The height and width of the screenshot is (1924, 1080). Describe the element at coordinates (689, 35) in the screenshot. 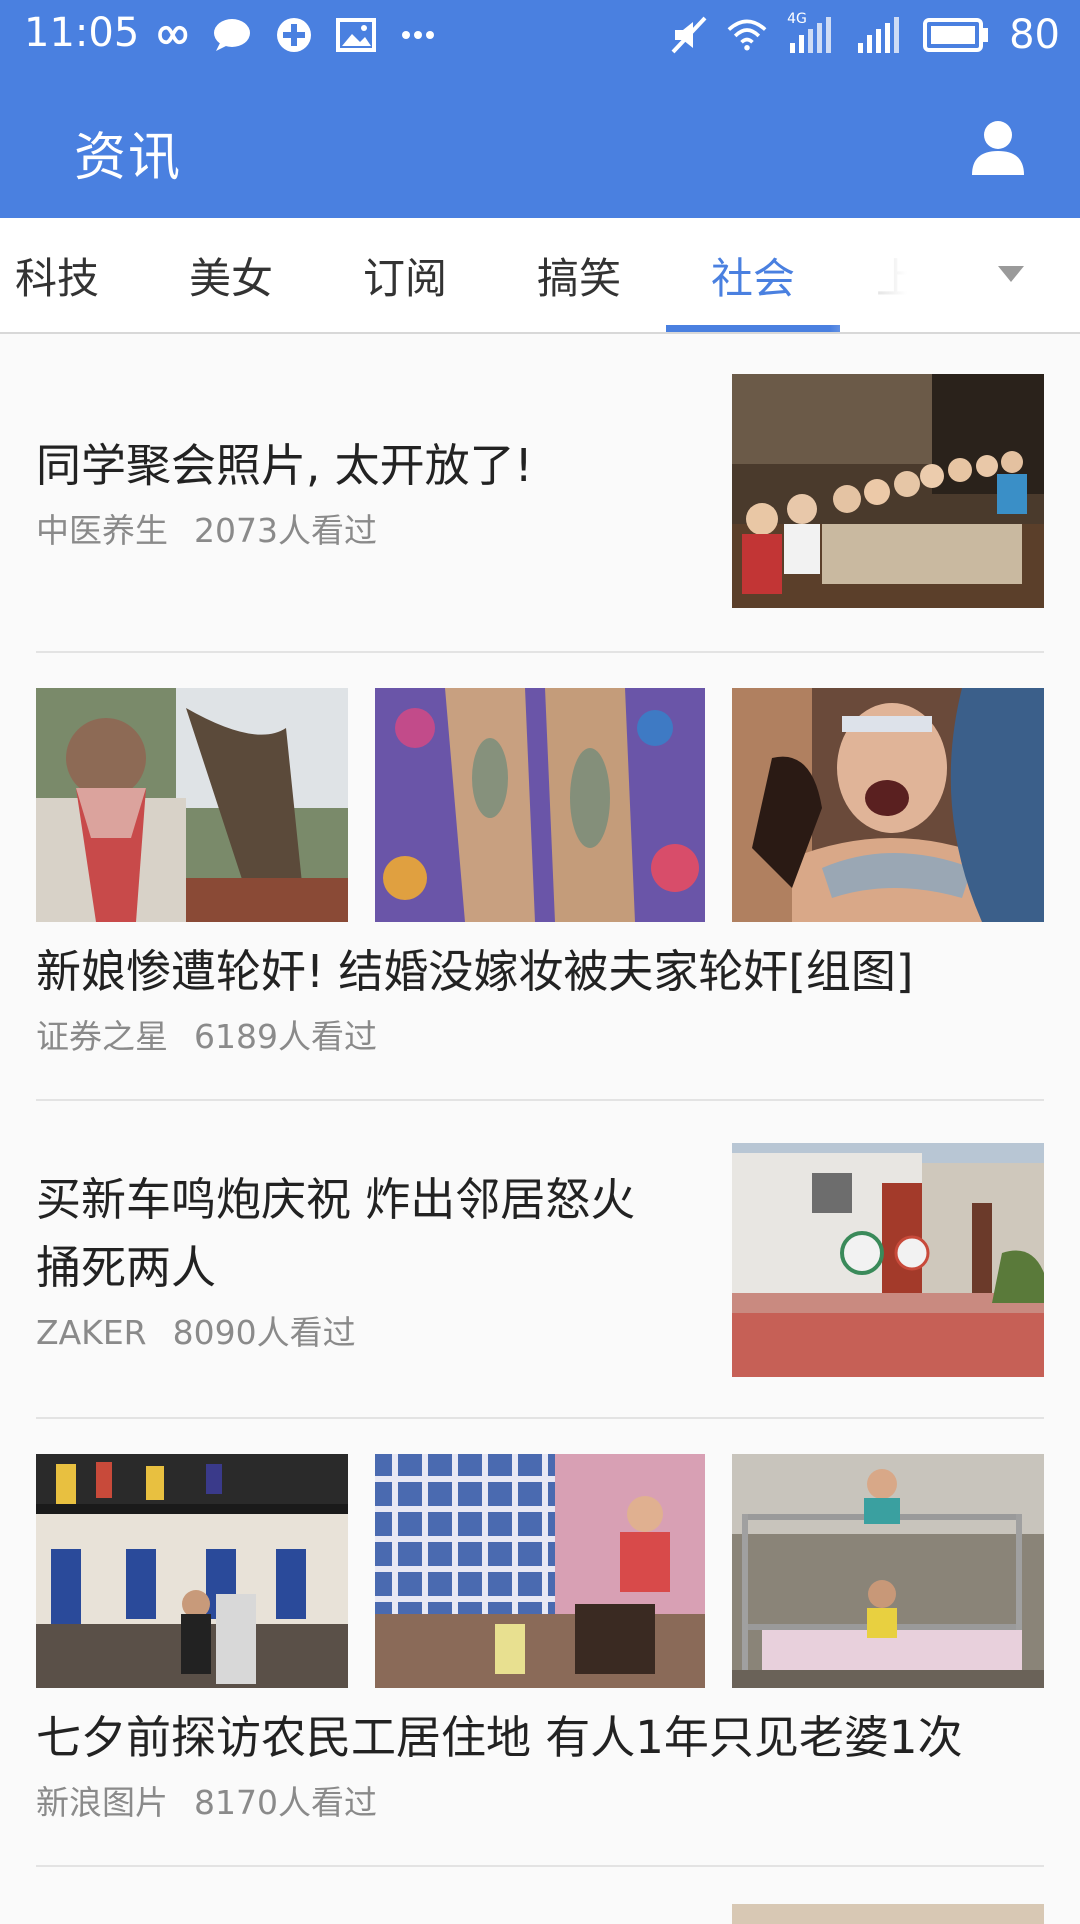

I see `mute-icon` at that location.